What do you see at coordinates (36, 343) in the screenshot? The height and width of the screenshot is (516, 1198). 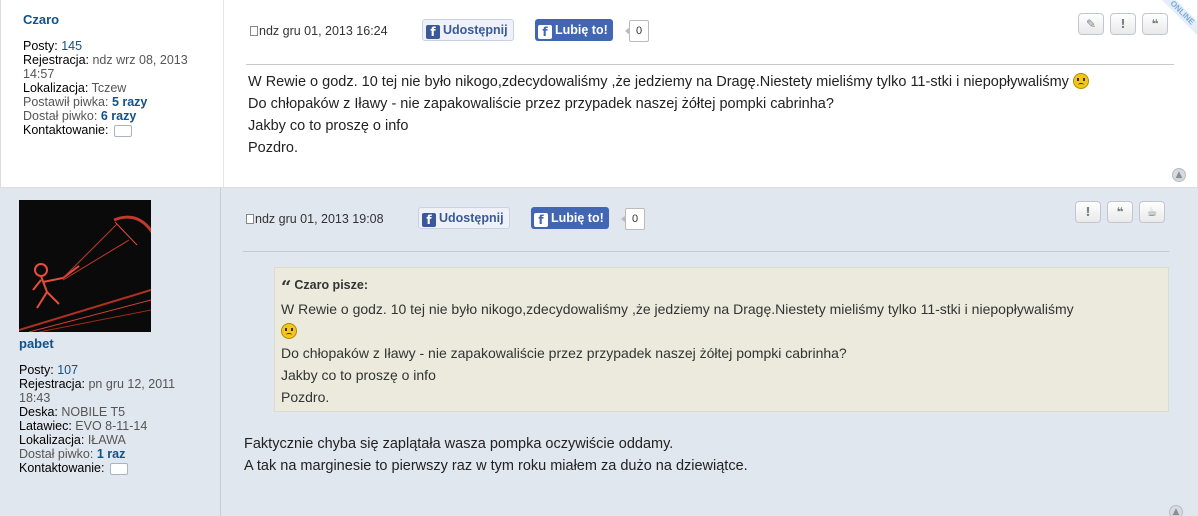 I see `author-username: pabet` at bounding box center [36, 343].